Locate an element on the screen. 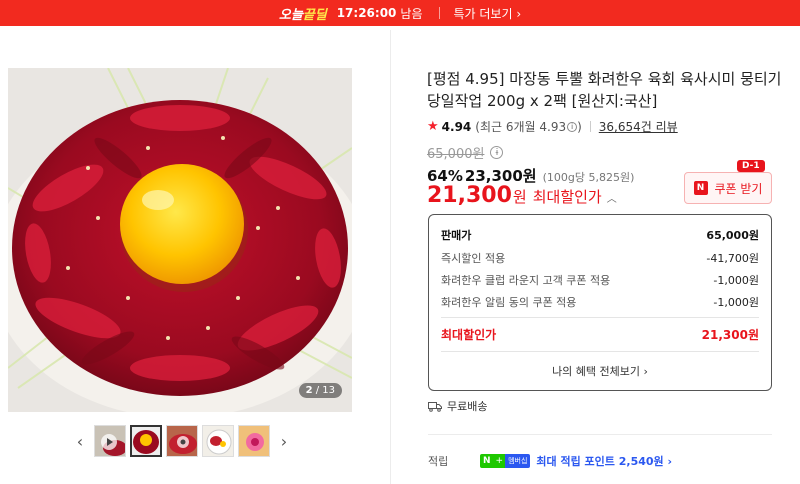  truck-icon is located at coordinates (435, 406).